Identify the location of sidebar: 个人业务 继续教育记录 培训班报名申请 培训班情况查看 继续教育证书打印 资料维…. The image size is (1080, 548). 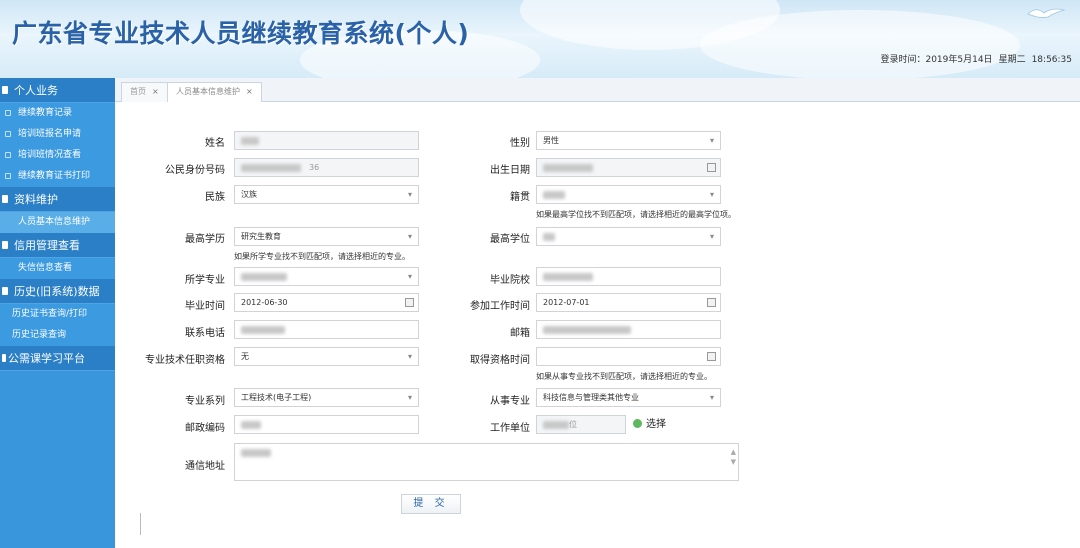
(57, 313).